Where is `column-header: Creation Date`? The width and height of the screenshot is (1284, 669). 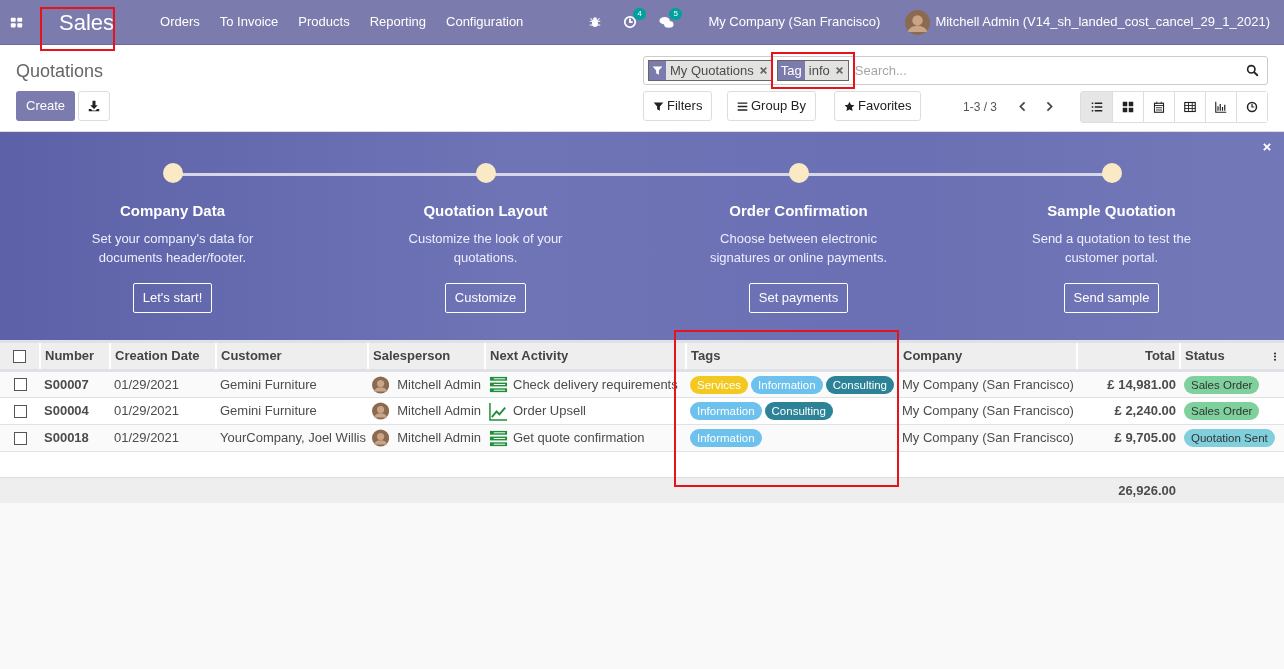 column-header: Creation Date is located at coordinates (157, 356).